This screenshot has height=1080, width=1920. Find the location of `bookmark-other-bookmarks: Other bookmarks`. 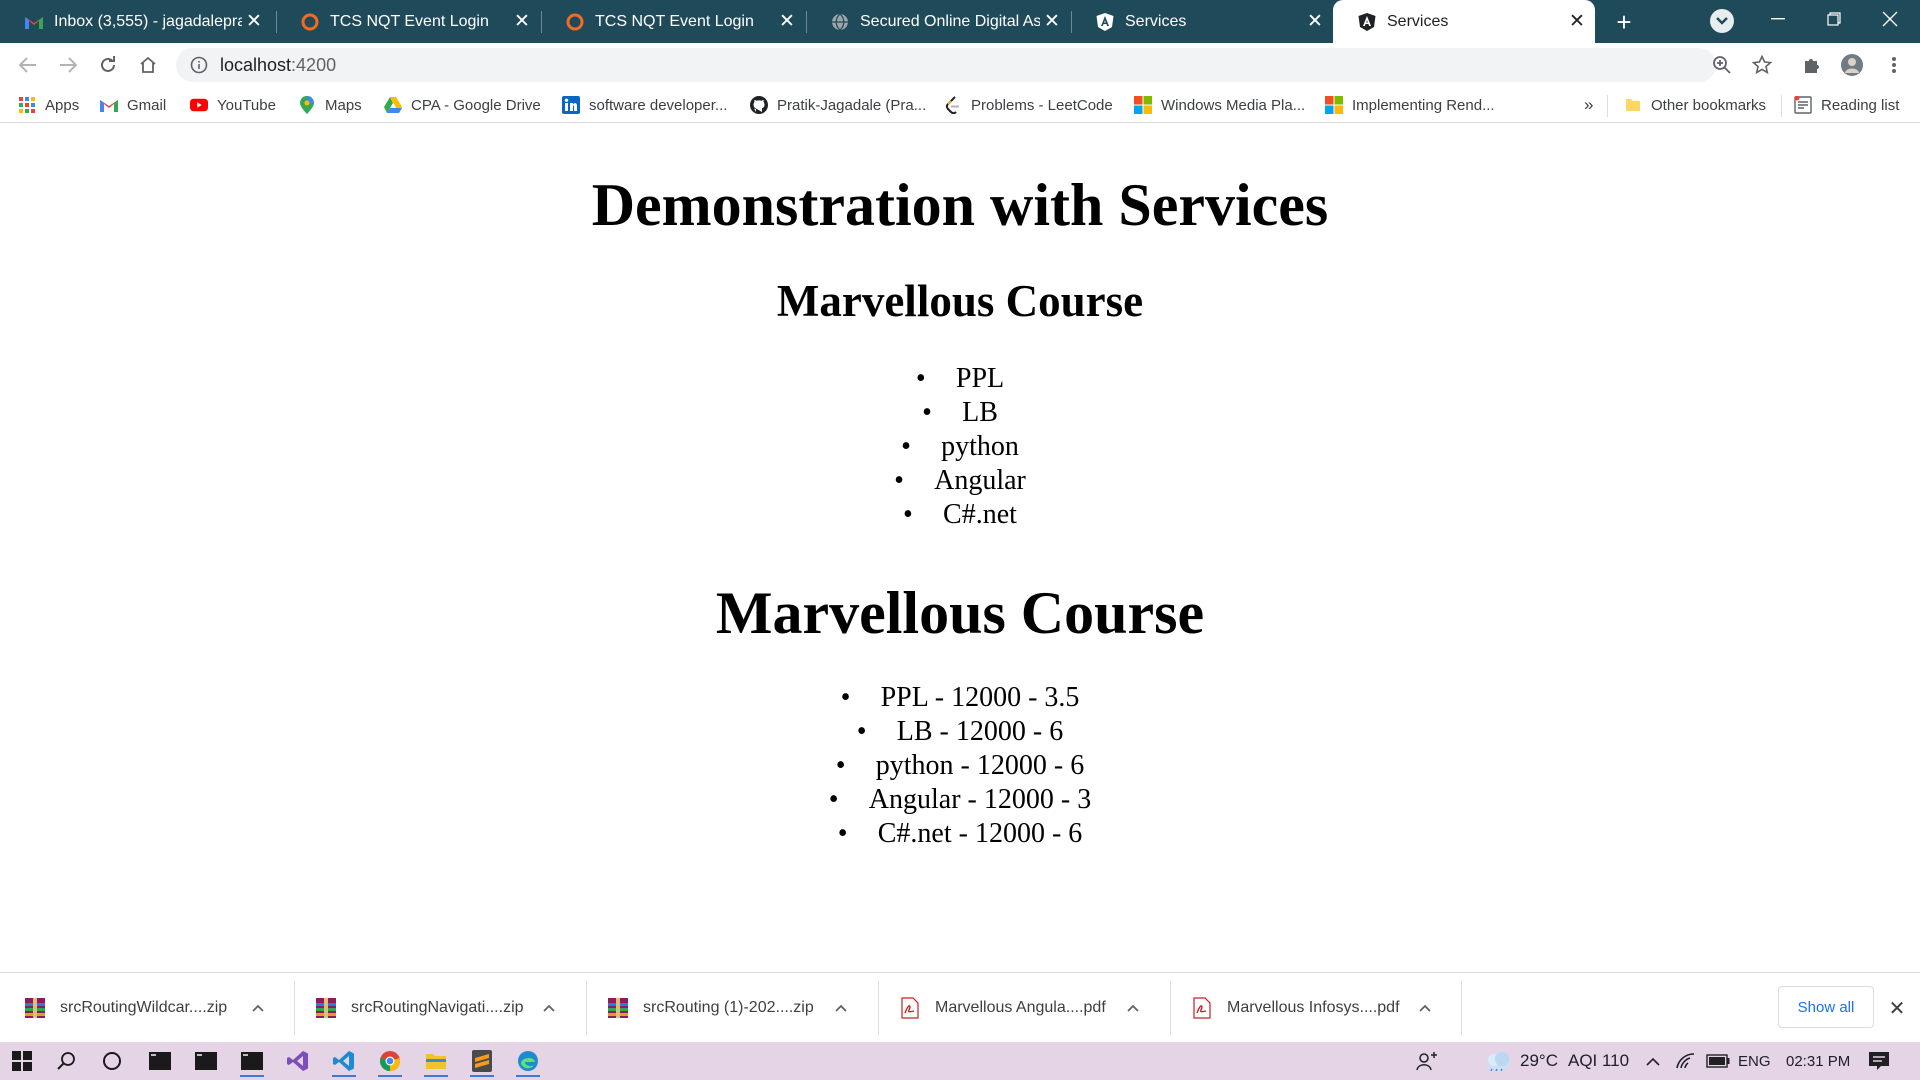

bookmark-other-bookmarks: Other bookmarks is located at coordinates (1695, 105).